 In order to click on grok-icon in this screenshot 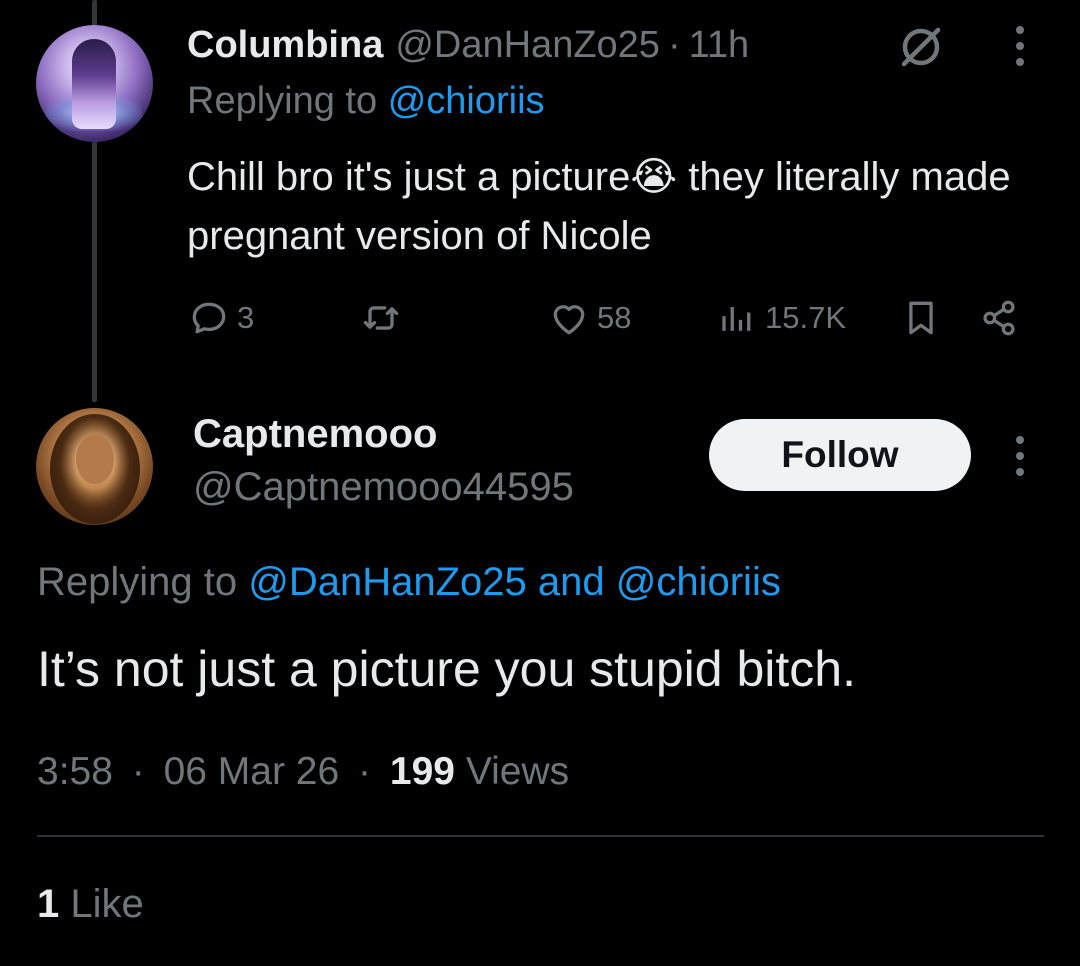, I will do `click(921, 47)`.